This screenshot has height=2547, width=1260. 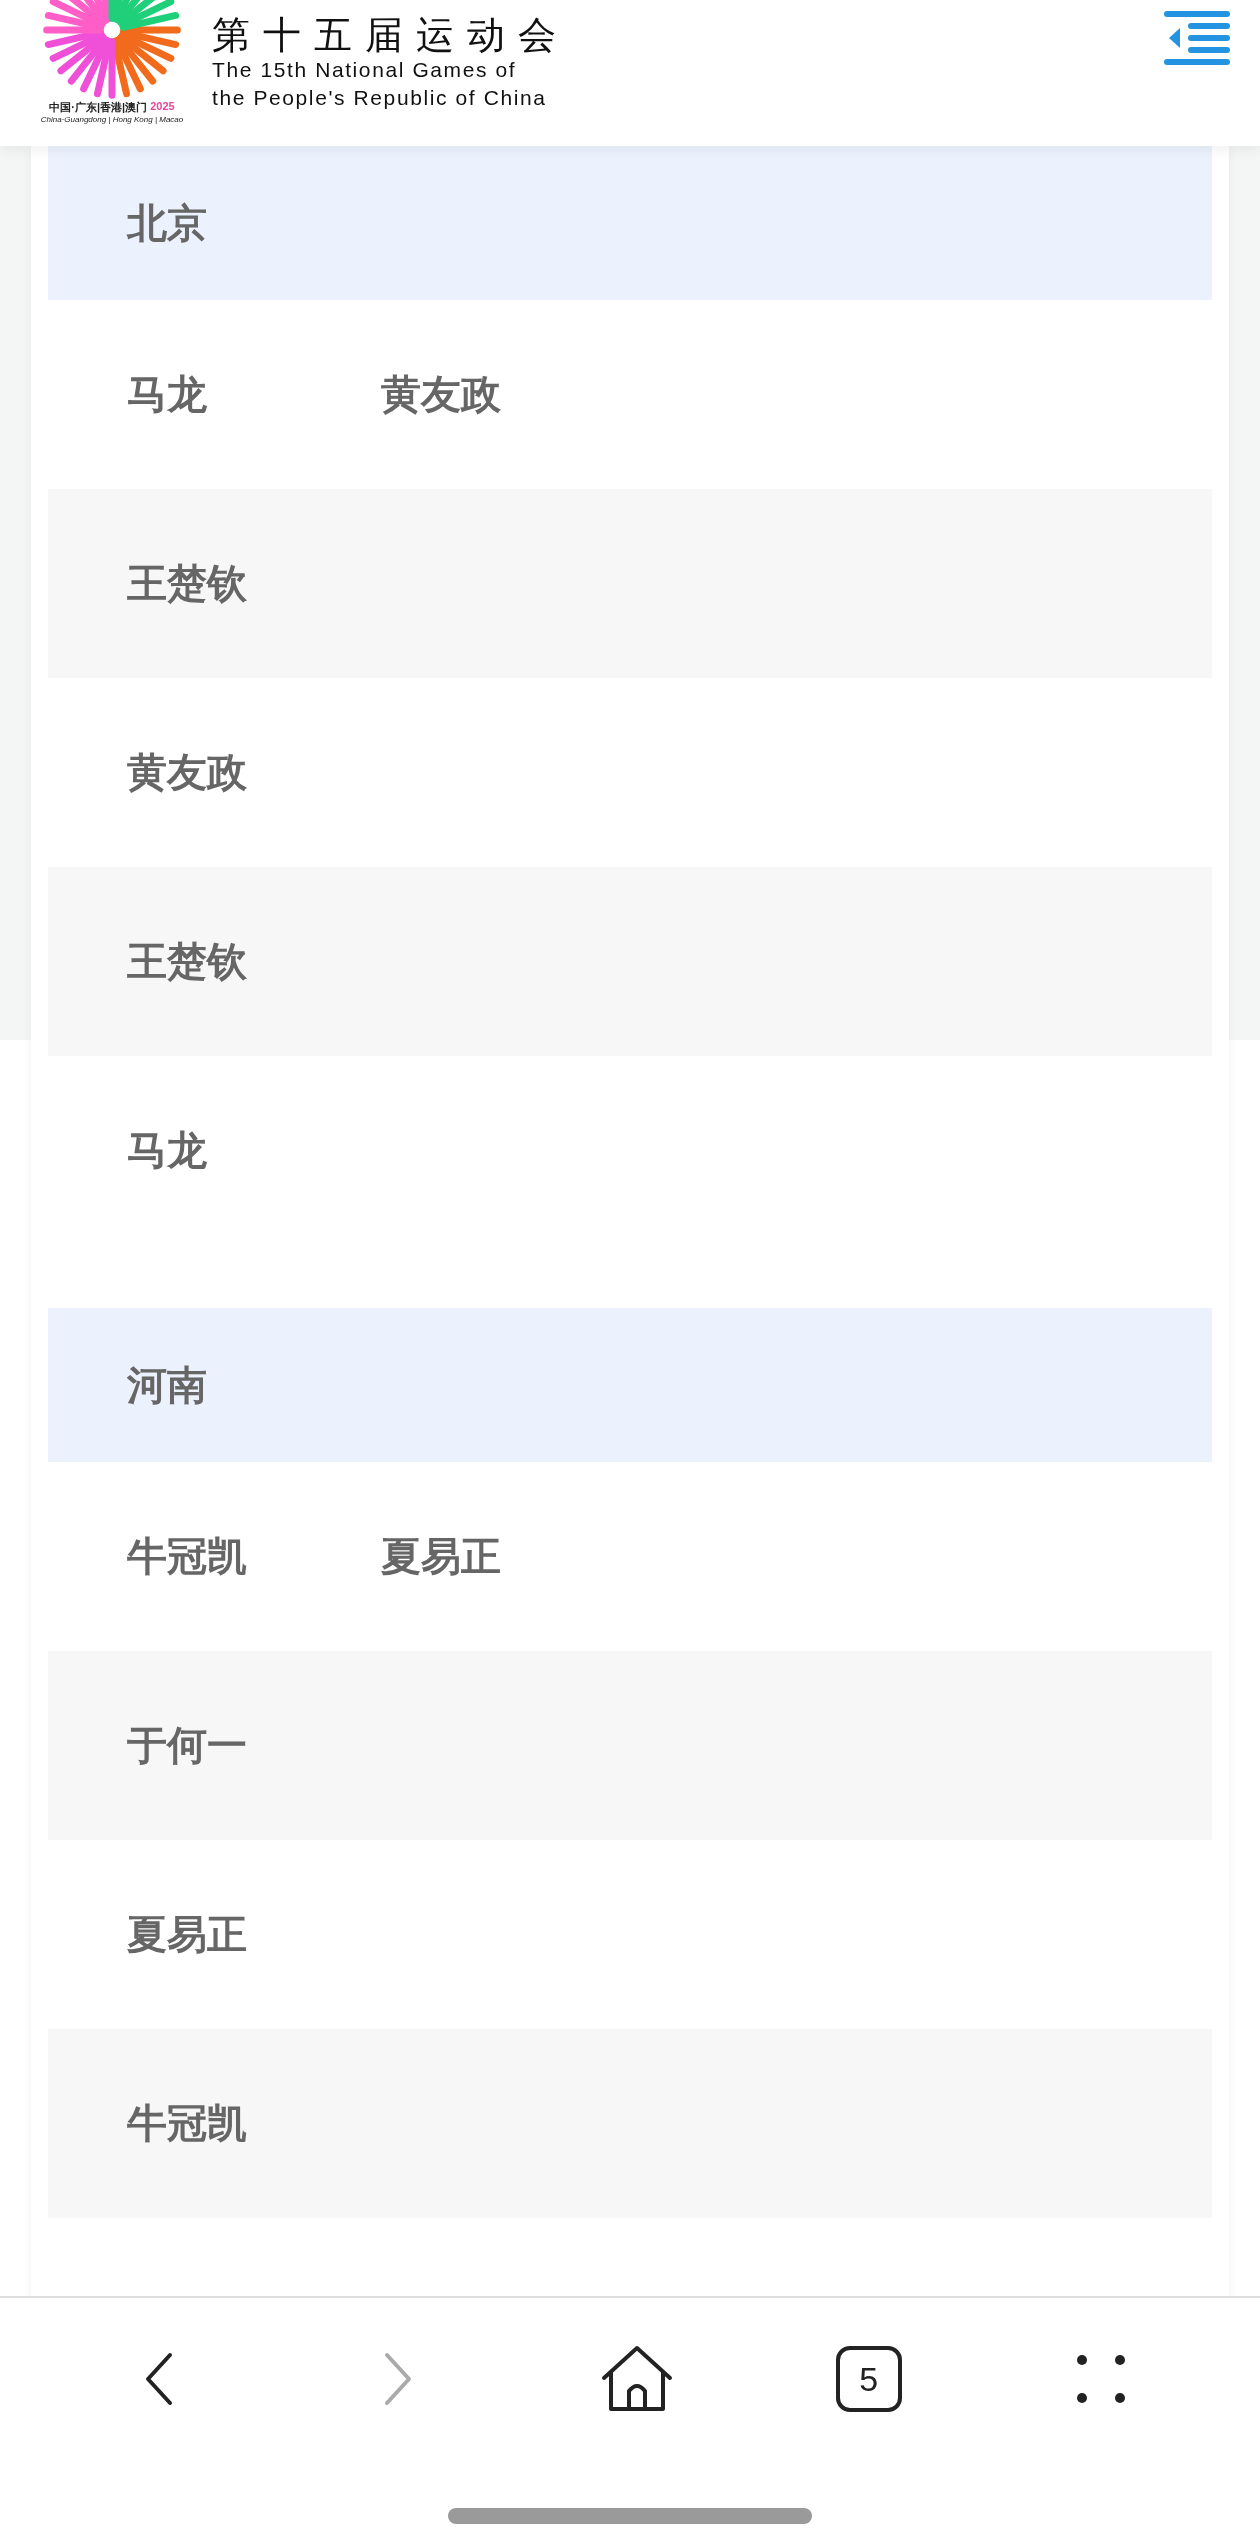 I want to click on tabs-button: 5, so click(x=868, y=2379).